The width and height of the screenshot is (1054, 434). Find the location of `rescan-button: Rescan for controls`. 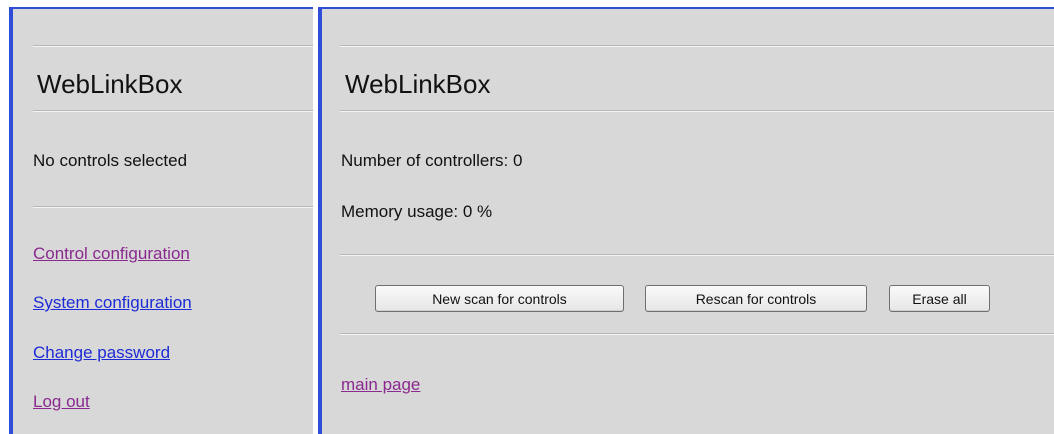

rescan-button: Rescan for controls is located at coordinates (756, 298).